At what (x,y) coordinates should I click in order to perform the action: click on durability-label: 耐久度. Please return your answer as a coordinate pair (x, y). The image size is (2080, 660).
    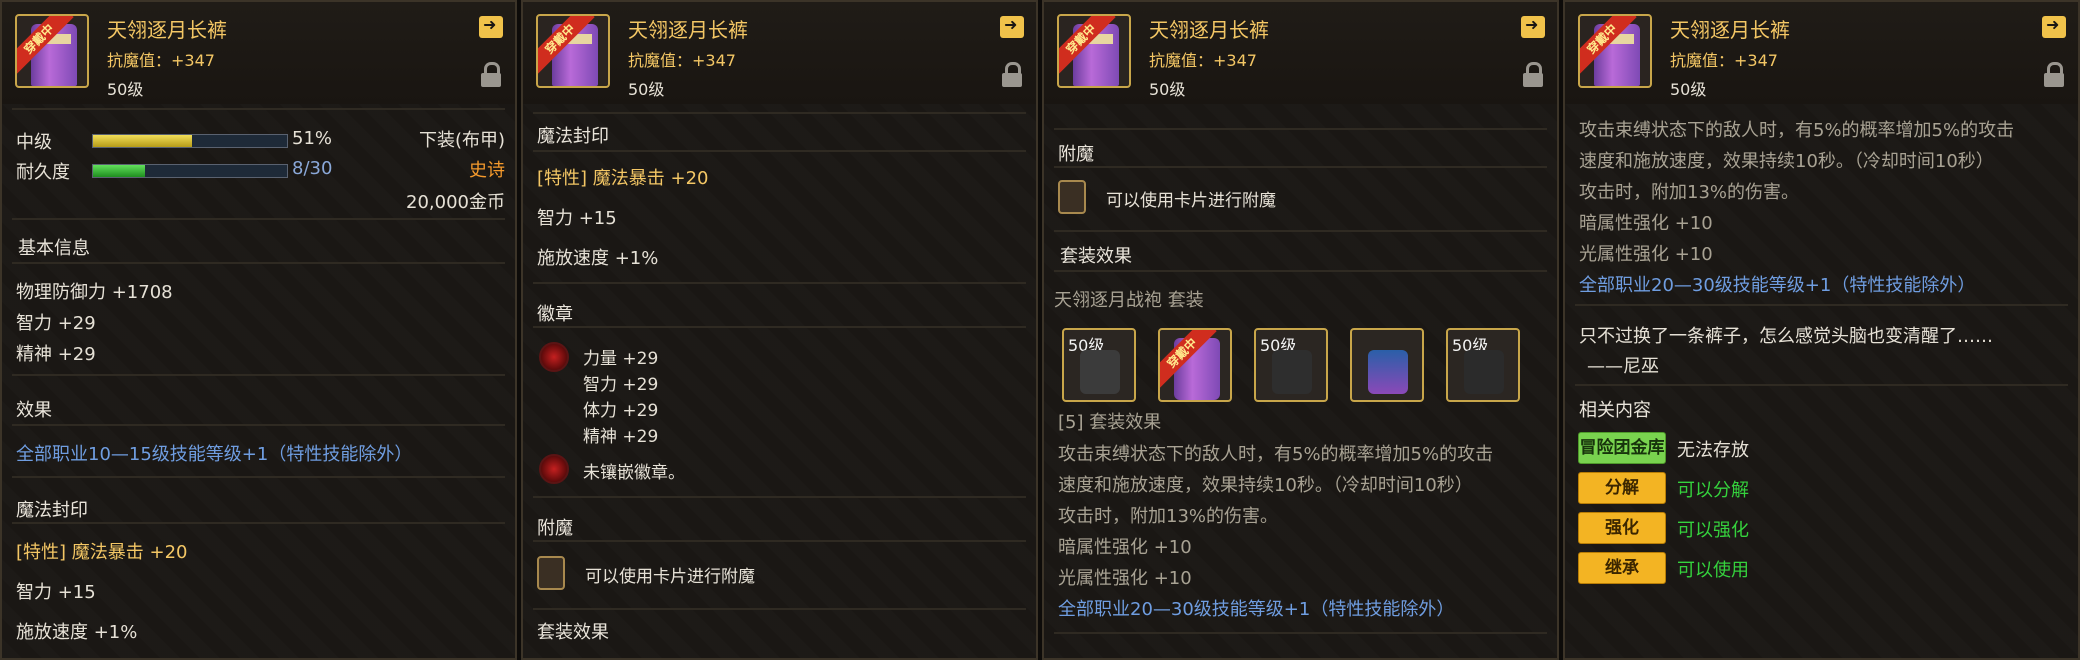
    Looking at the image, I should click on (43, 172).